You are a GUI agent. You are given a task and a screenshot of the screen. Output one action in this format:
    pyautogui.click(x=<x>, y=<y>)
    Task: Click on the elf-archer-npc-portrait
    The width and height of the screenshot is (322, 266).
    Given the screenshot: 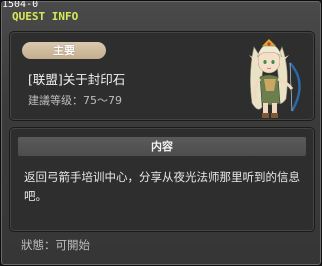 What is the action you would take?
    pyautogui.click(x=275, y=78)
    